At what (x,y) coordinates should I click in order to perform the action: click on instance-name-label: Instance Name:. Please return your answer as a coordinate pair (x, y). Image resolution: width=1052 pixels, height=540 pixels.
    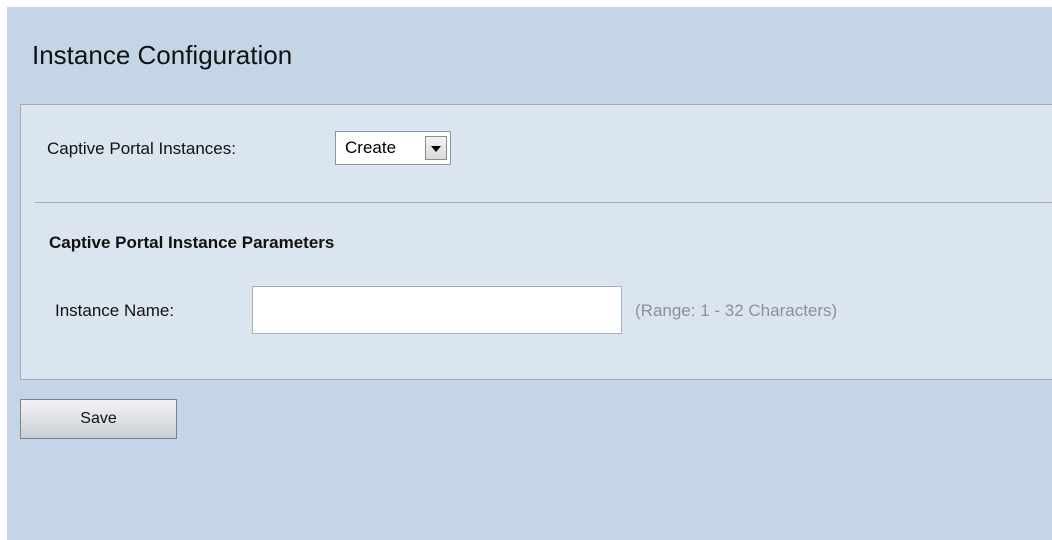
    Looking at the image, I should click on (115, 310).